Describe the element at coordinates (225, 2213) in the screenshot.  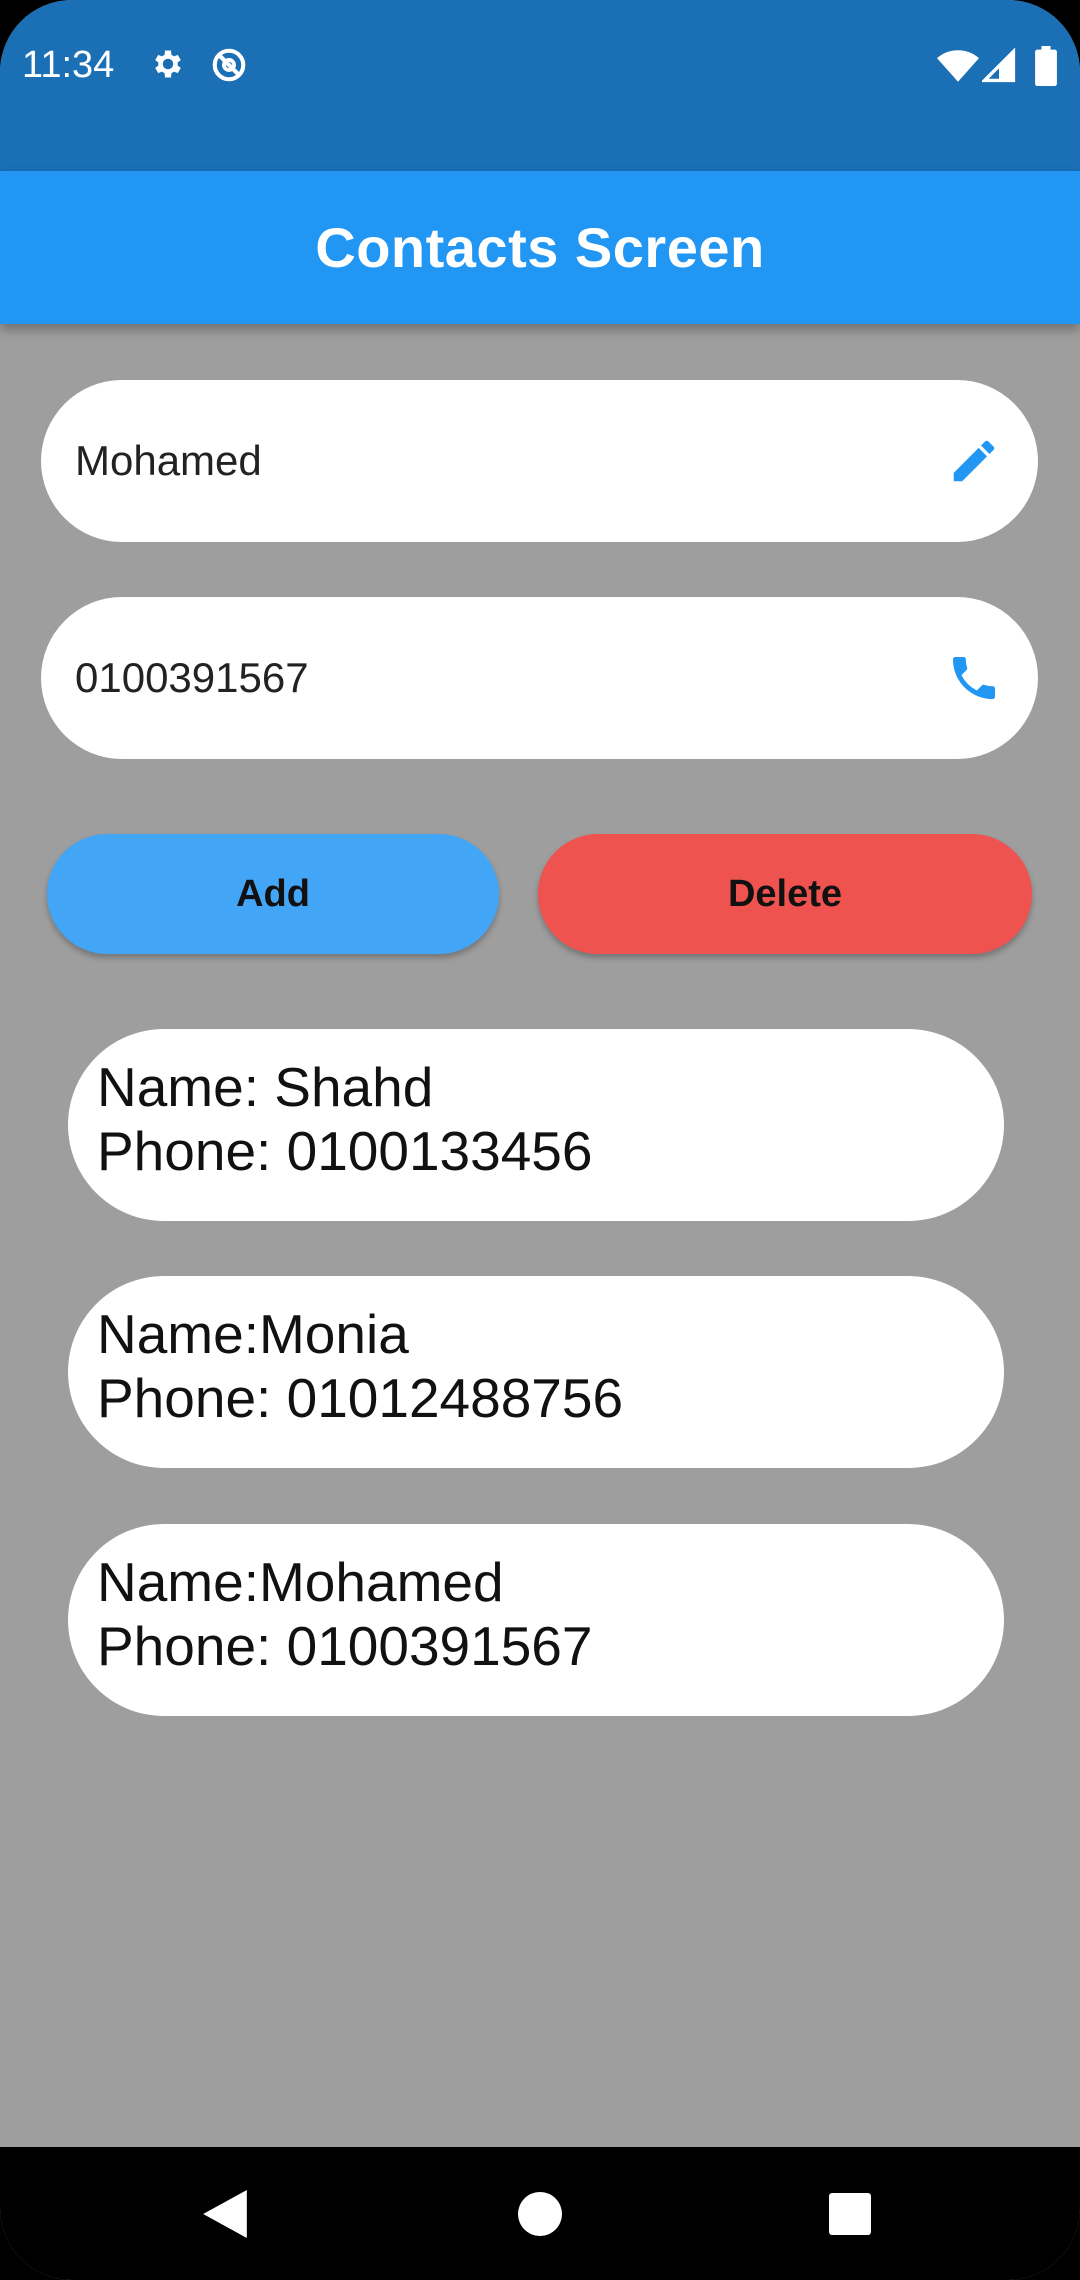
I see `back-icon` at that location.